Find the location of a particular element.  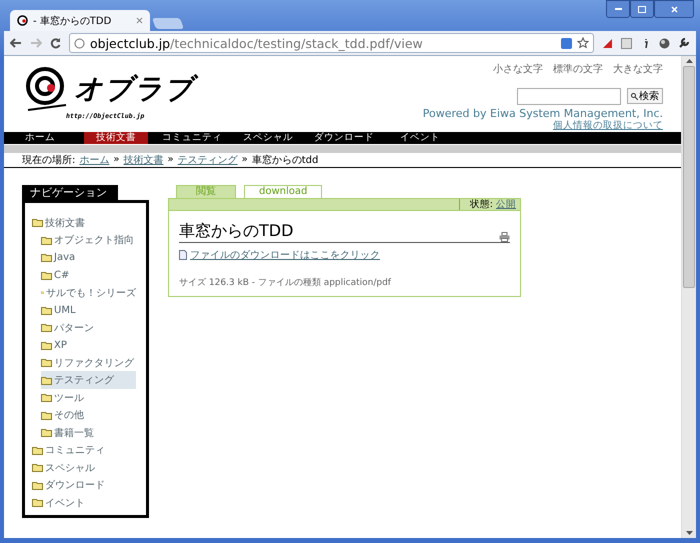

content-tab: download is located at coordinates (283, 191).